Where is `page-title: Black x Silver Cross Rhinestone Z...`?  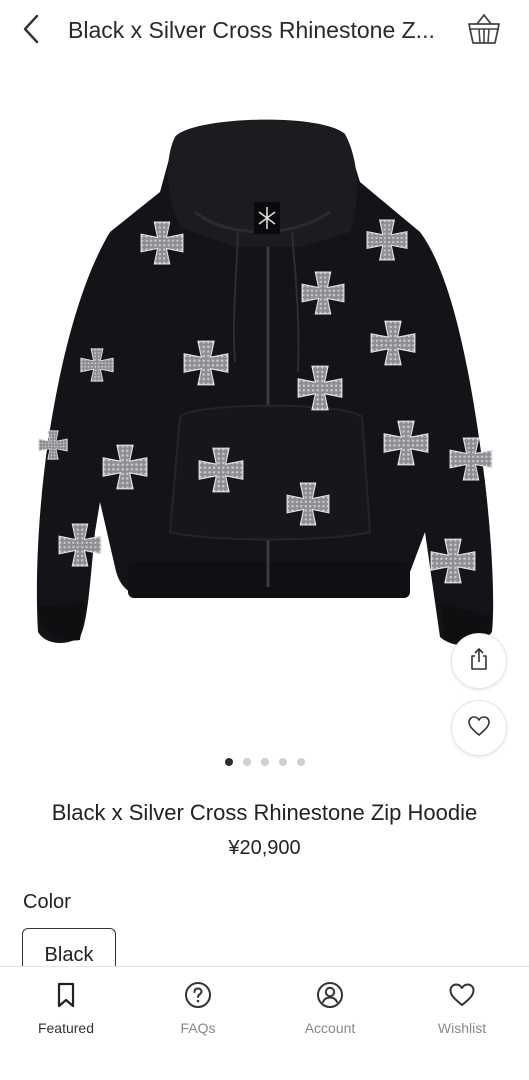 page-title: Black x Silver Cross Rhinestone Z... is located at coordinates (251, 30).